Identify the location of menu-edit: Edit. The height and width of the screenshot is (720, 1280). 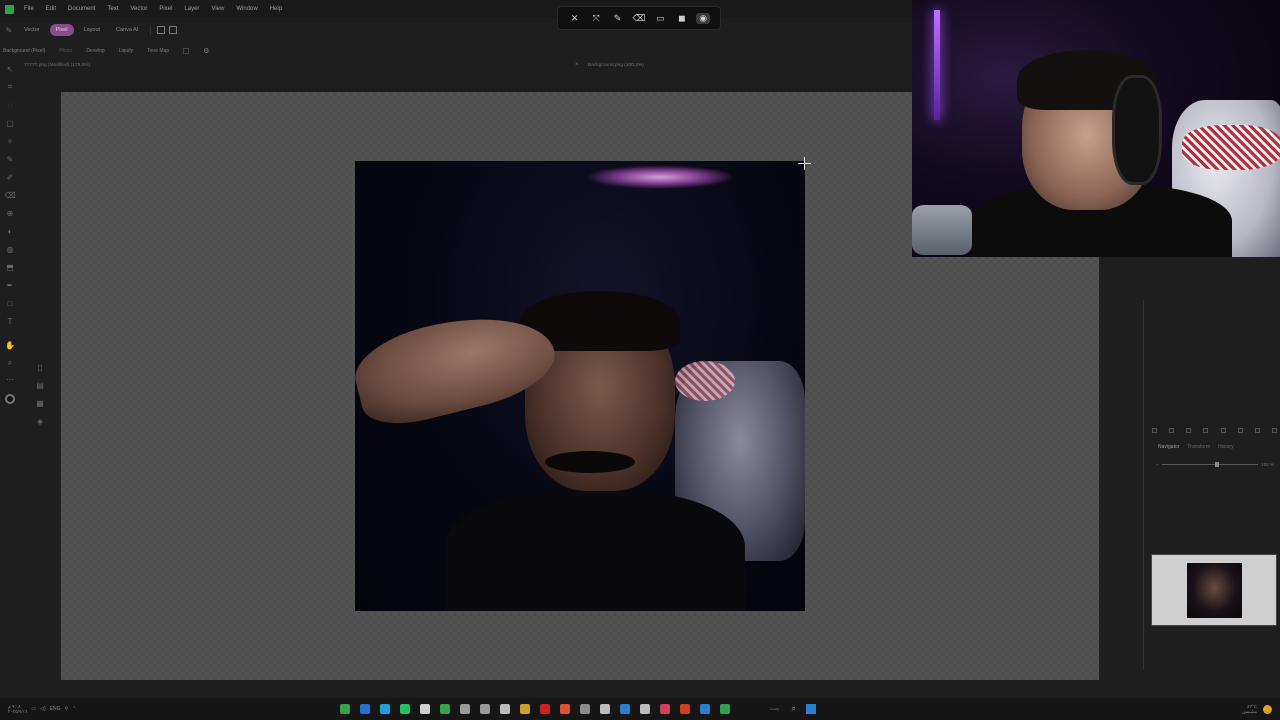
(51, 9).